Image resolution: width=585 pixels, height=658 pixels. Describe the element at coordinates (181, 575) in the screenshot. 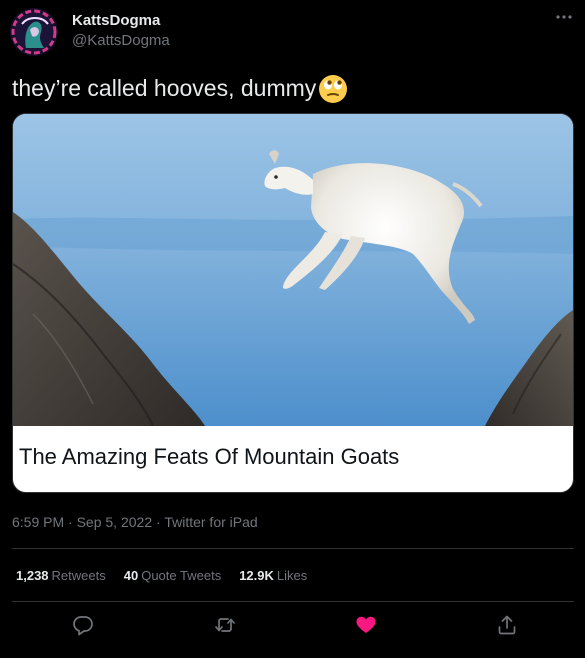

I see `quotes-label: Quote Tweets` at that location.